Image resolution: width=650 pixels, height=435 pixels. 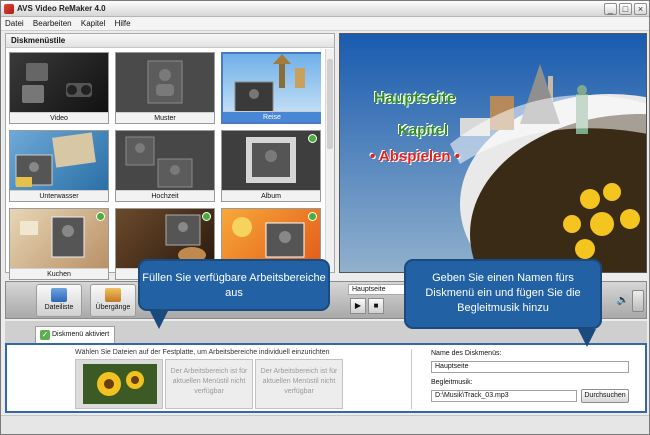 I want to click on style-thumb-label: Muster, so click(x=165, y=117).